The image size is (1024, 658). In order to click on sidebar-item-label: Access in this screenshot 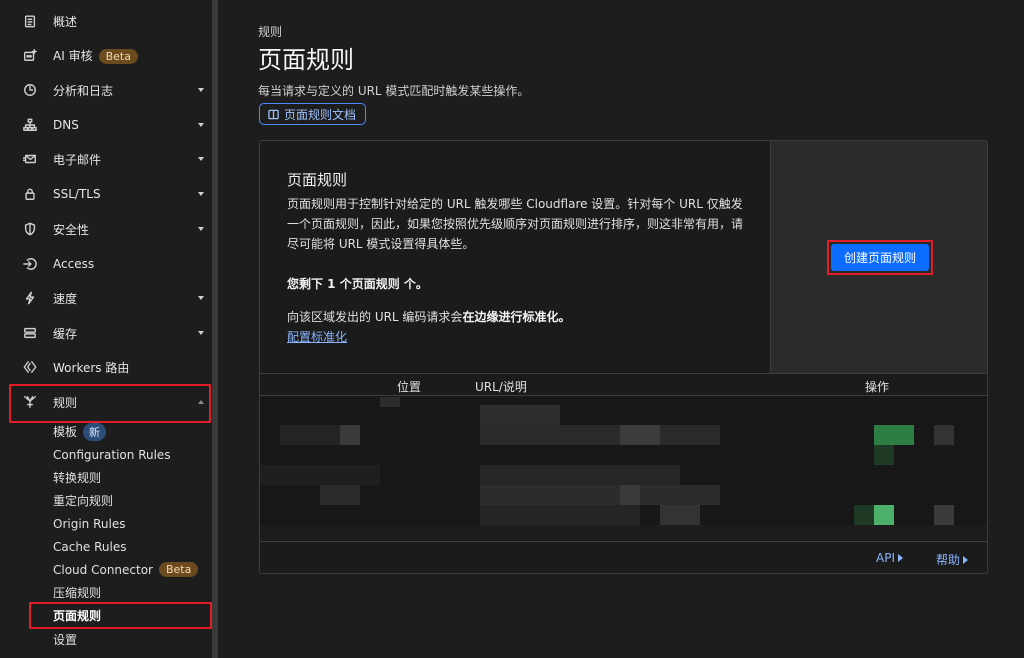, I will do `click(74, 264)`.